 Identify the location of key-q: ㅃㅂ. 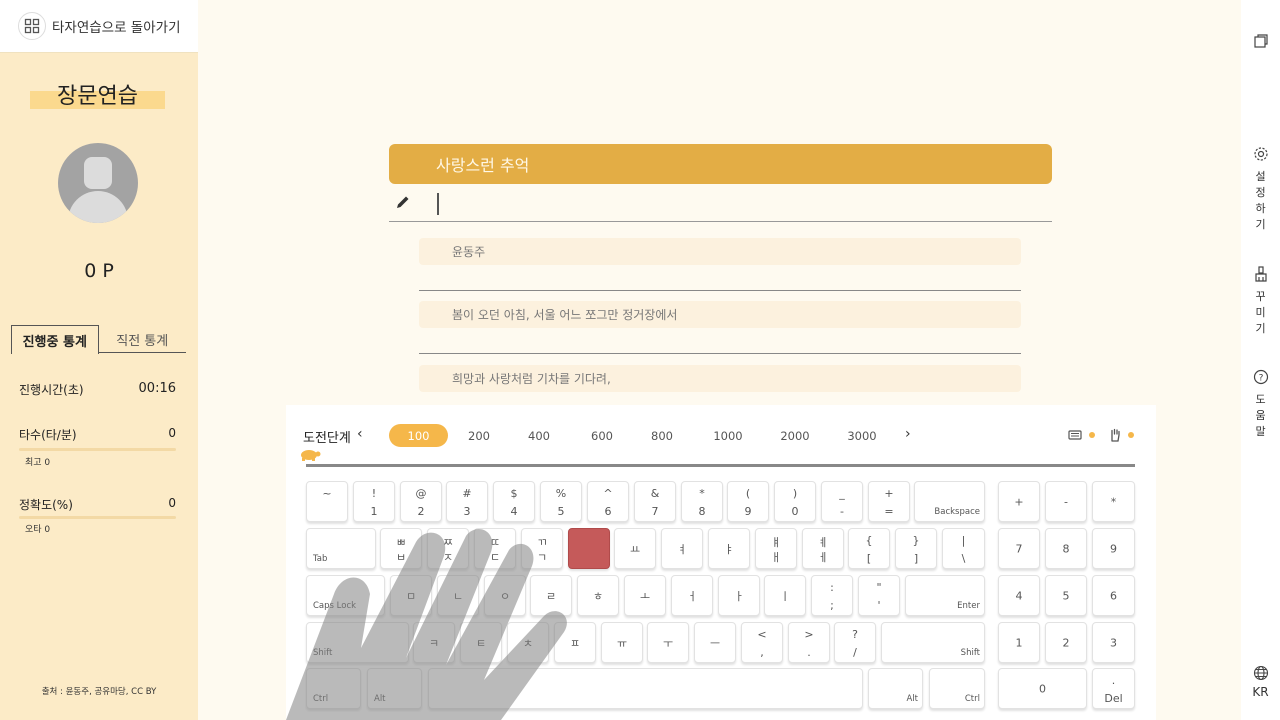
(401, 548).